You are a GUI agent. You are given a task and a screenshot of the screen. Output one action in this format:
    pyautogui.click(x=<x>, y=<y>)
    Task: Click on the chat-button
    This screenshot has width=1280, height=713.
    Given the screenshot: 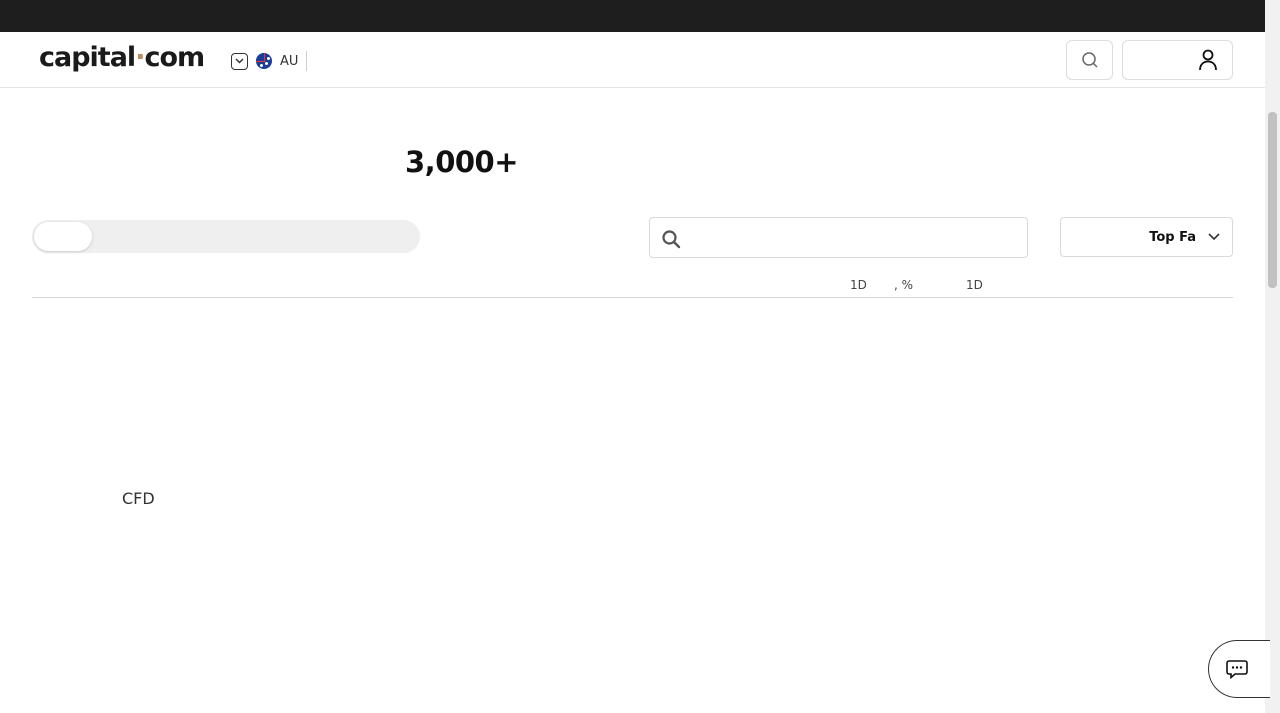 What is the action you would take?
    pyautogui.click(x=1239, y=669)
    